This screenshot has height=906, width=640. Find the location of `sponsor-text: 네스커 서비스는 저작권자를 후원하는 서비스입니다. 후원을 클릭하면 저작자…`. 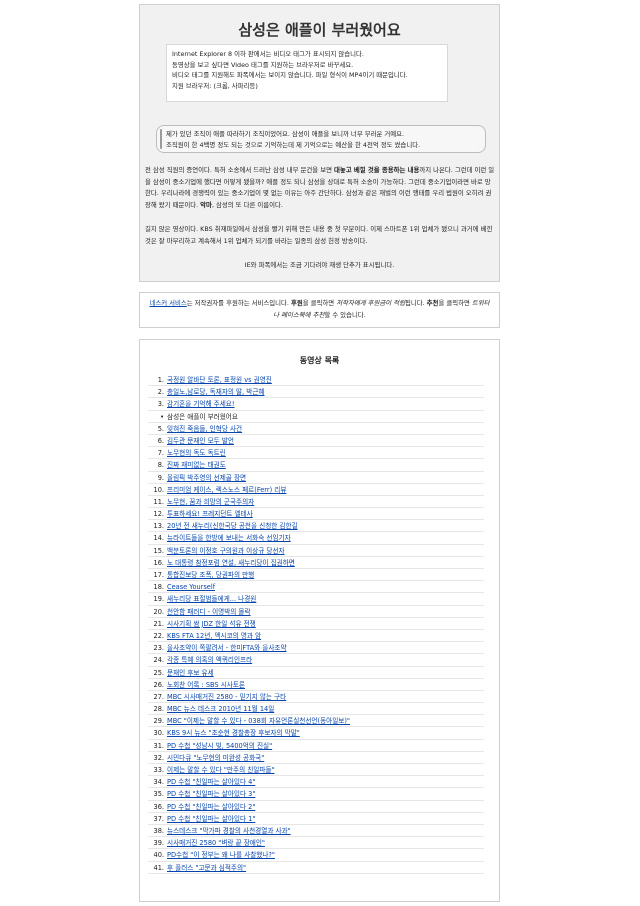

sponsor-text: 네스커 서비스는 저작권자를 후원하는 서비스입니다. 후원을 클릭하면 저작자… is located at coordinates (319, 309).